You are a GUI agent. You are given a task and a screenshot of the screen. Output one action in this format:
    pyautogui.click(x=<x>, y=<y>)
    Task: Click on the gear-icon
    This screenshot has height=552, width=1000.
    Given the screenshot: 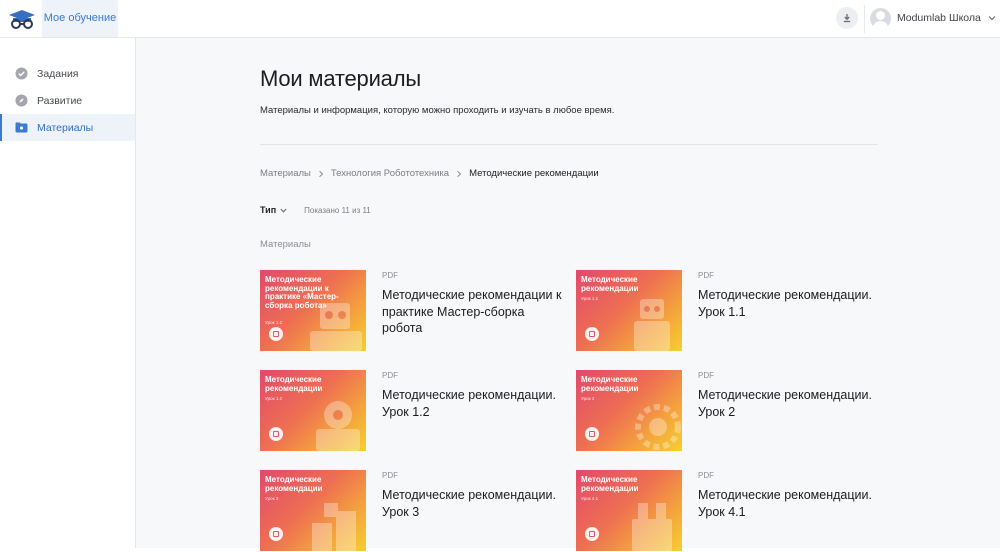 What is the action you would take?
    pyautogui.click(x=658, y=427)
    